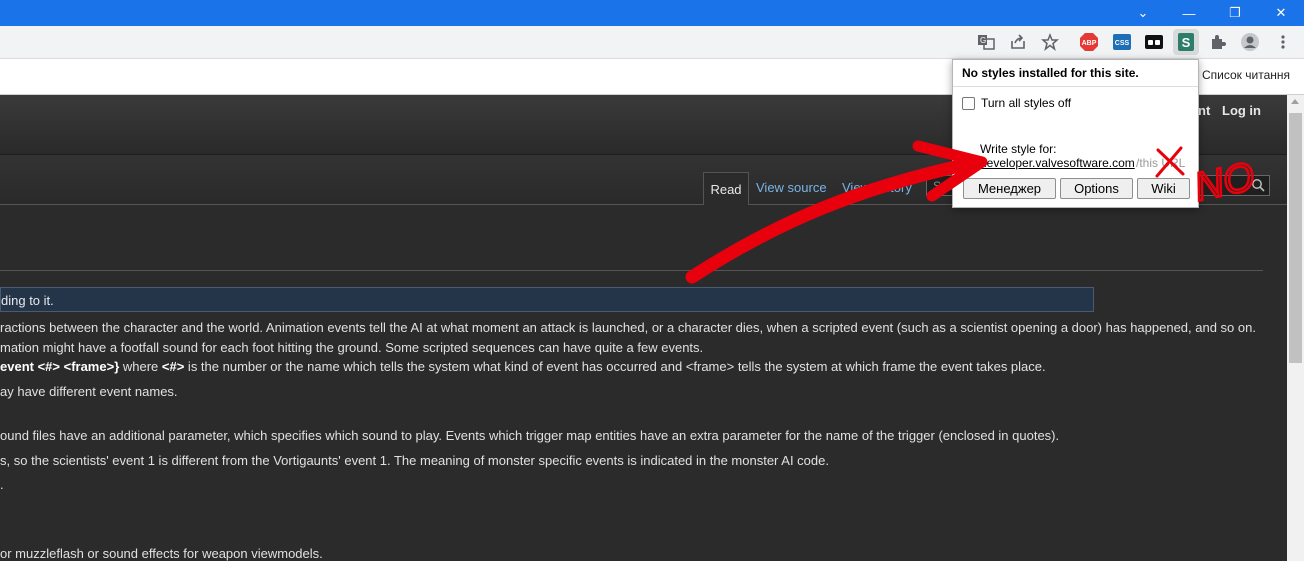 This screenshot has width=1304, height=561. Describe the element at coordinates (89, 391) in the screenshot. I see `paragraph-line: ay have different event names.` at that location.